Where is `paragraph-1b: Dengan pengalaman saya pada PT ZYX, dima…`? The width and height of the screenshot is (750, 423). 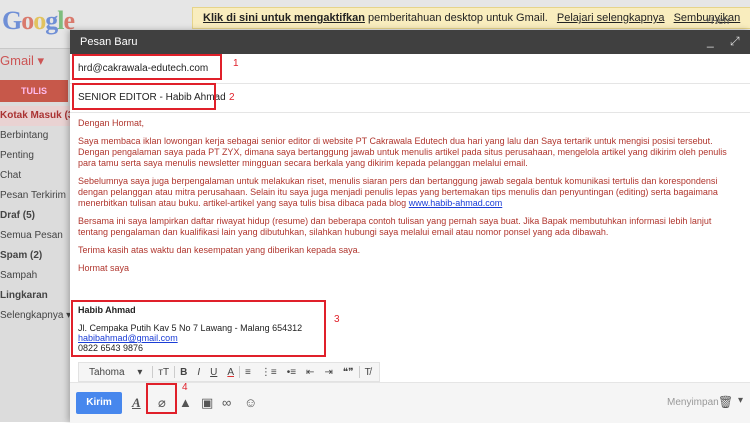
paragraph-1b: Dengan pengalaman saya pada PT ZYX, dima… is located at coordinates (402, 157).